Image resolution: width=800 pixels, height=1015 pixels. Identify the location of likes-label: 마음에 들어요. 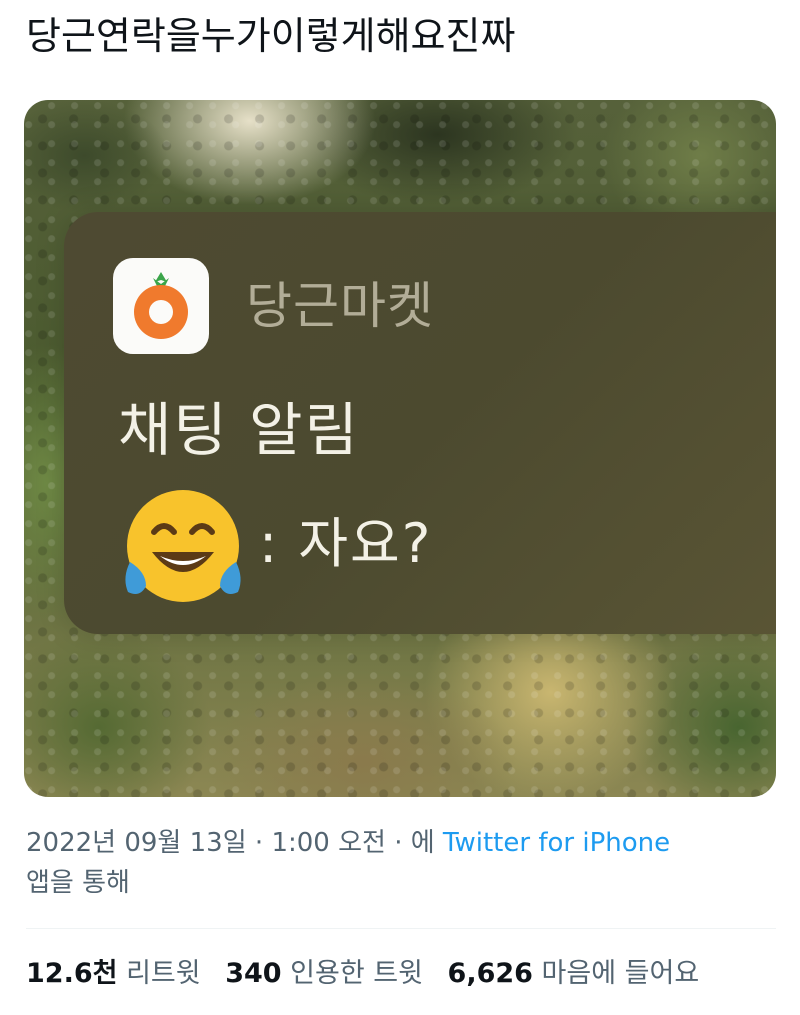
(620, 973).